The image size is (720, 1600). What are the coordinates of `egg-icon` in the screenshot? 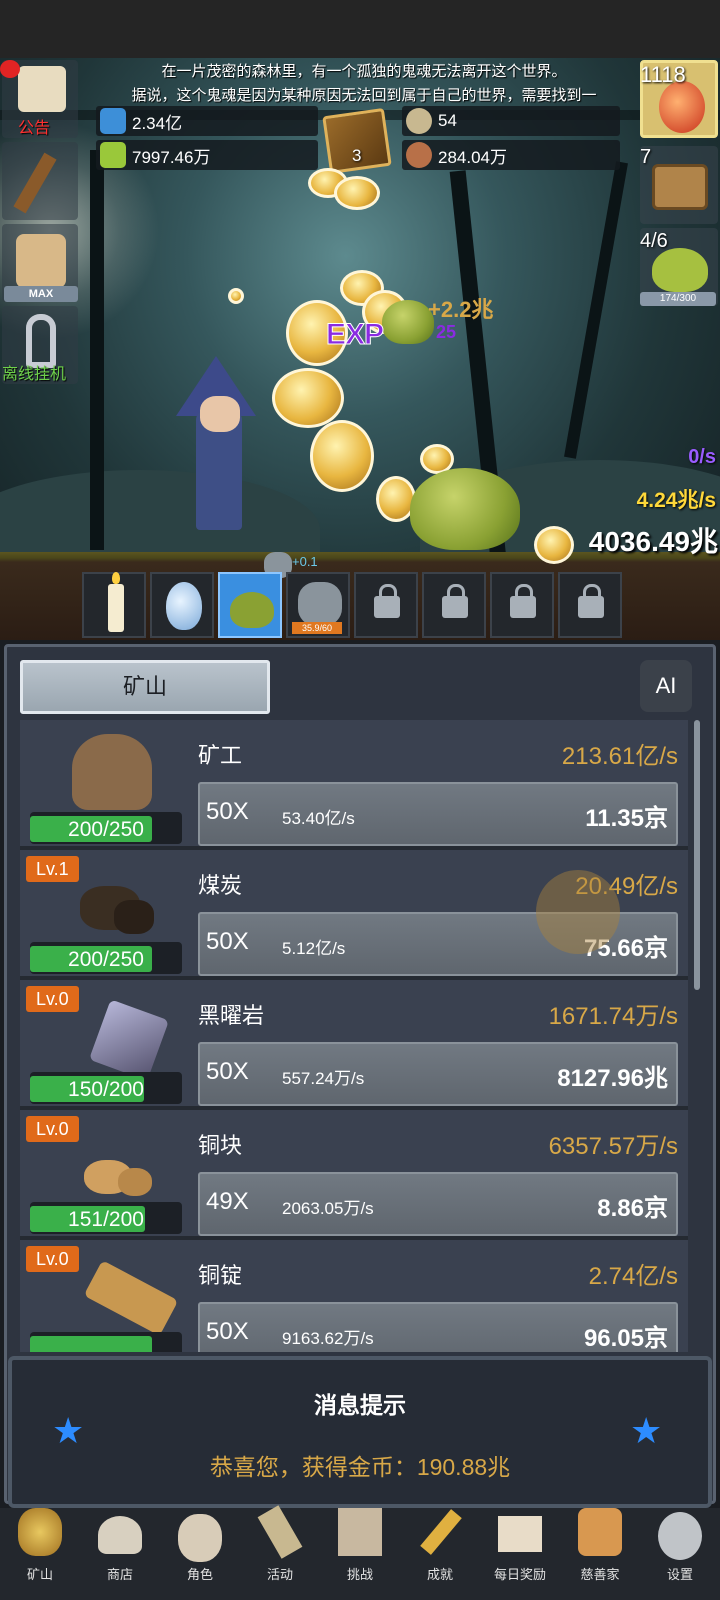 It's located at (184, 606).